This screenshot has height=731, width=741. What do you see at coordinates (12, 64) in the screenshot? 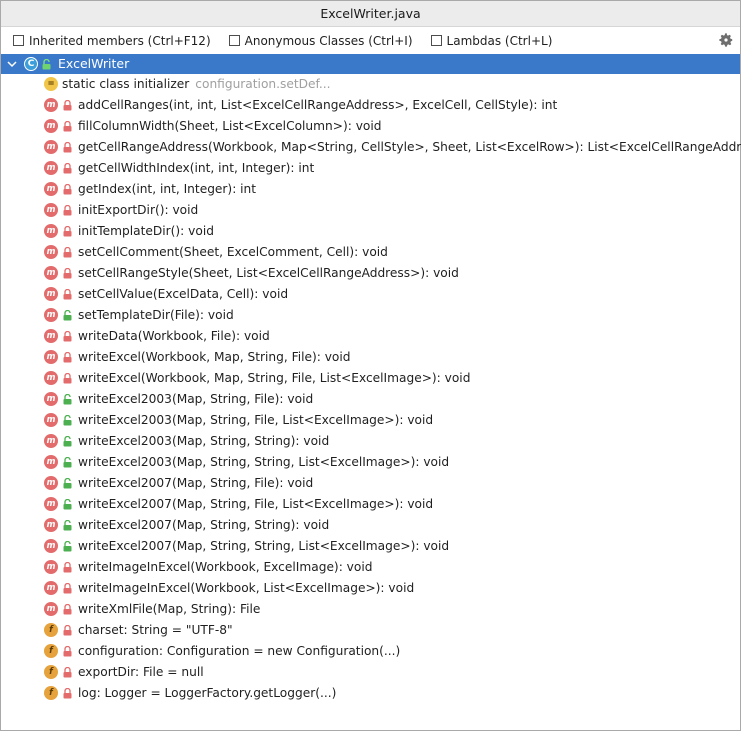
I see `chevron-down-icon` at bounding box center [12, 64].